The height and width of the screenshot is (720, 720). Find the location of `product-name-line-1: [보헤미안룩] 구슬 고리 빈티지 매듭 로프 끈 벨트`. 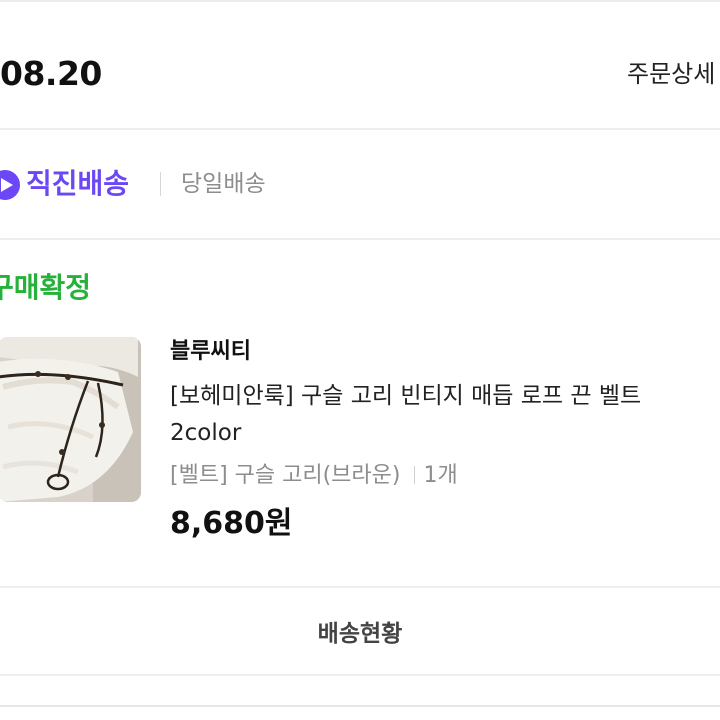

product-name-line-1: [보헤미안룩] 구슬 고리 빈티지 매듭 로프 끈 벨트 is located at coordinates (406, 396).